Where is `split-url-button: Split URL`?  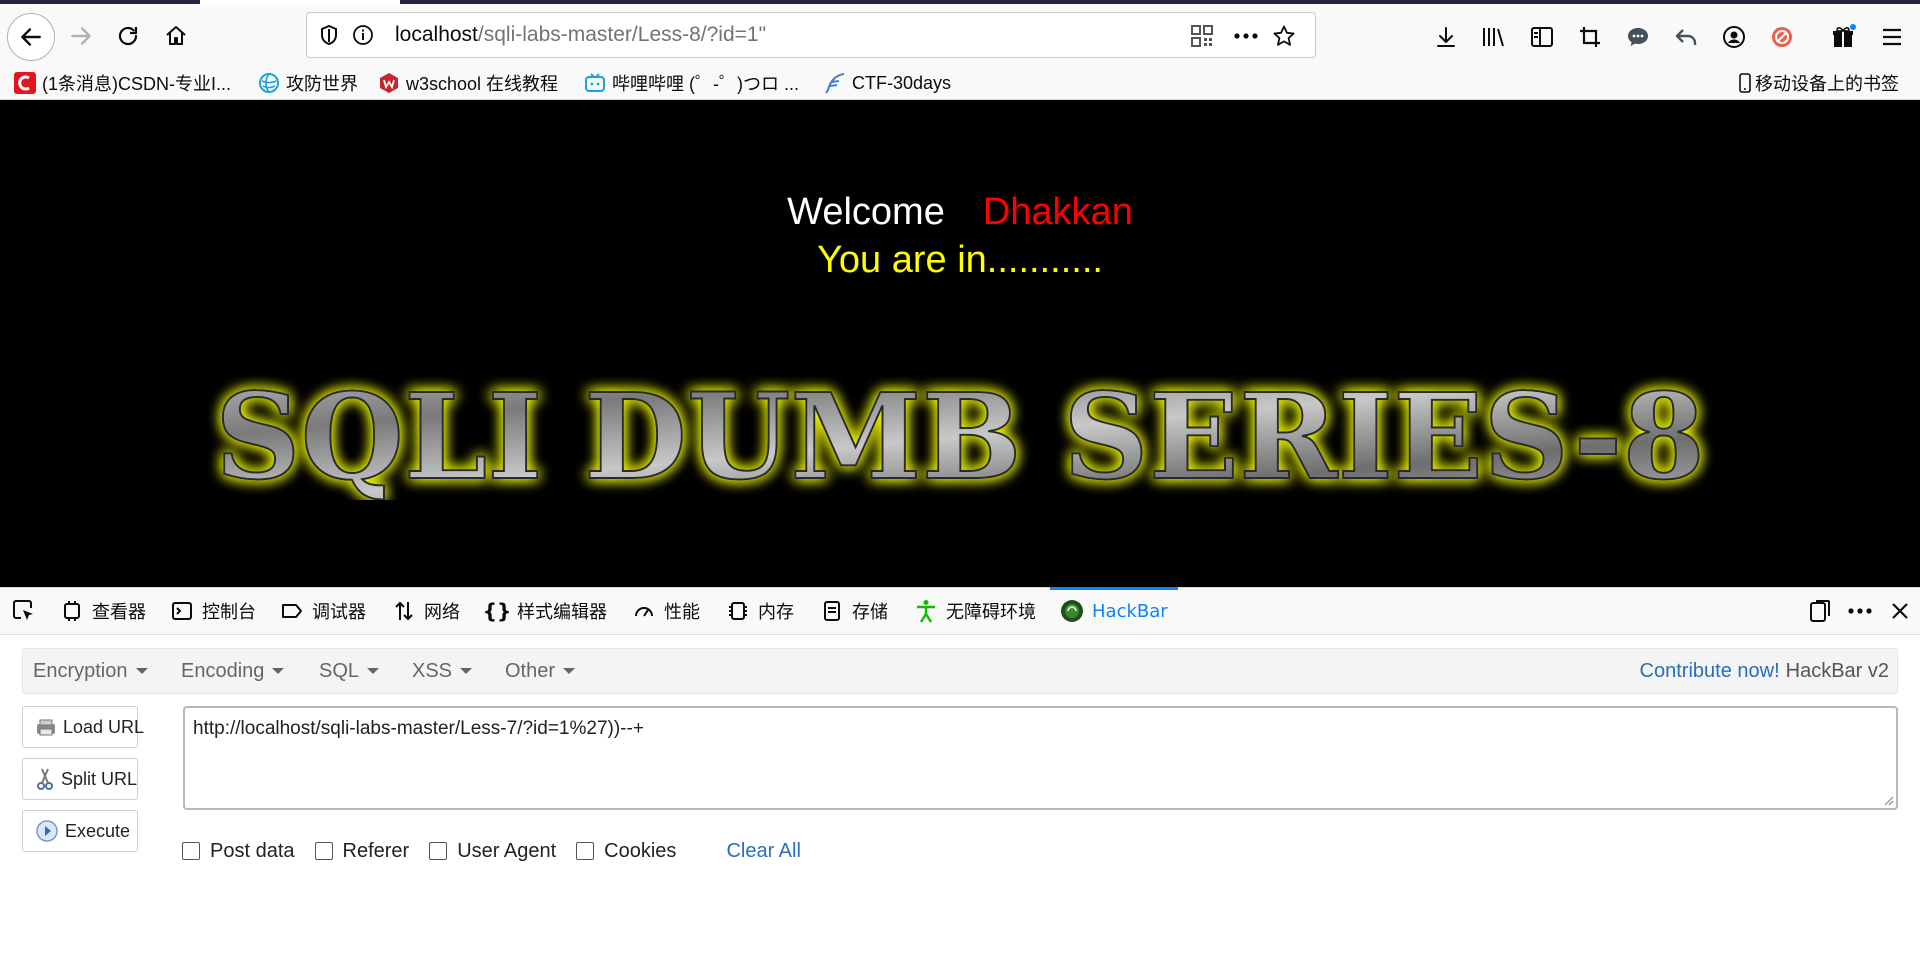
split-url-button: Split URL is located at coordinates (80, 779).